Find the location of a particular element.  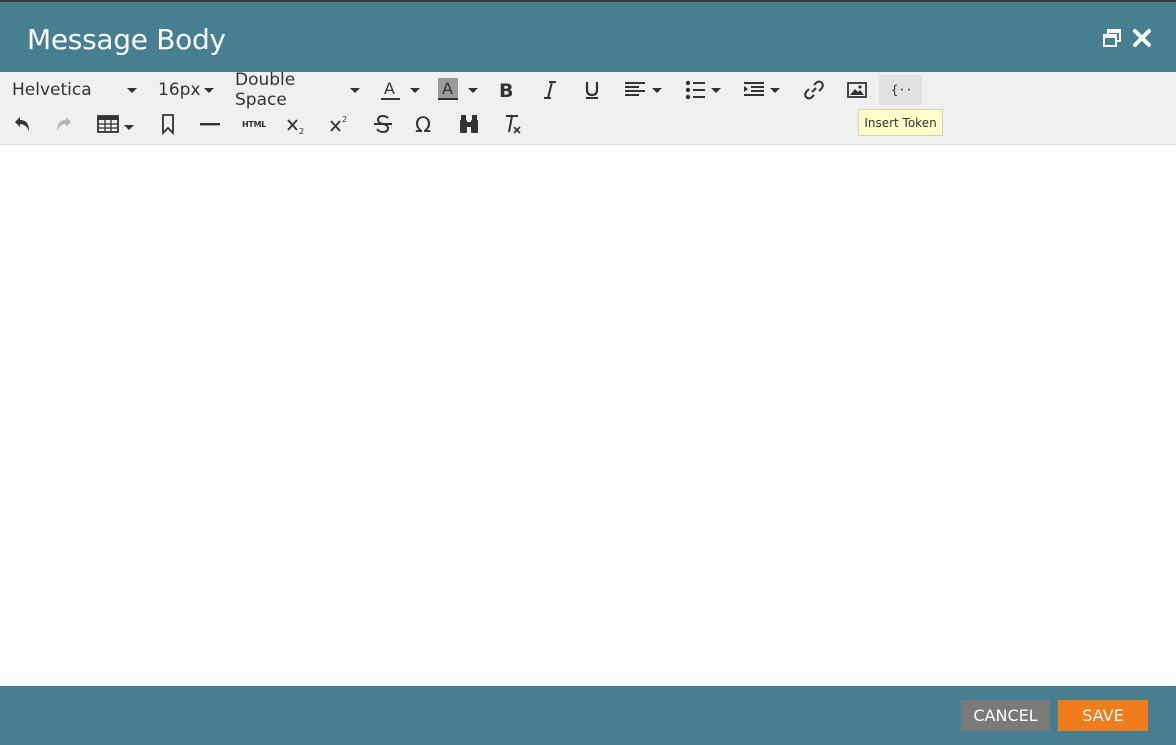

link-icon is located at coordinates (814, 90).